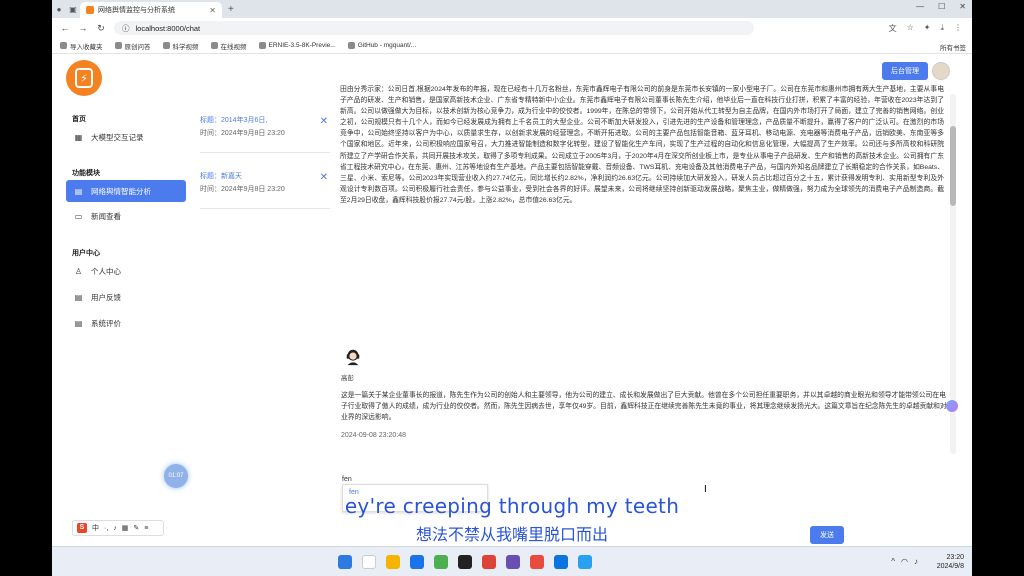 The width and height of the screenshot is (1024, 576). What do you see at coordinates (920, 6) in the screenshot?
I see `minimize-icon: —` at bounding box center [920, 6].